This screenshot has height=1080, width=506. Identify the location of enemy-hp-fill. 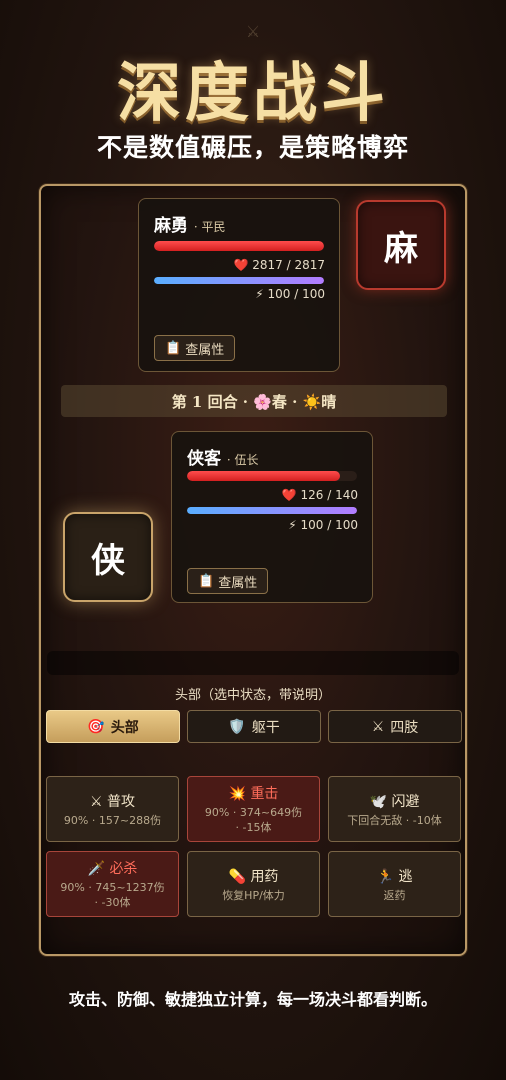
(239, 246).